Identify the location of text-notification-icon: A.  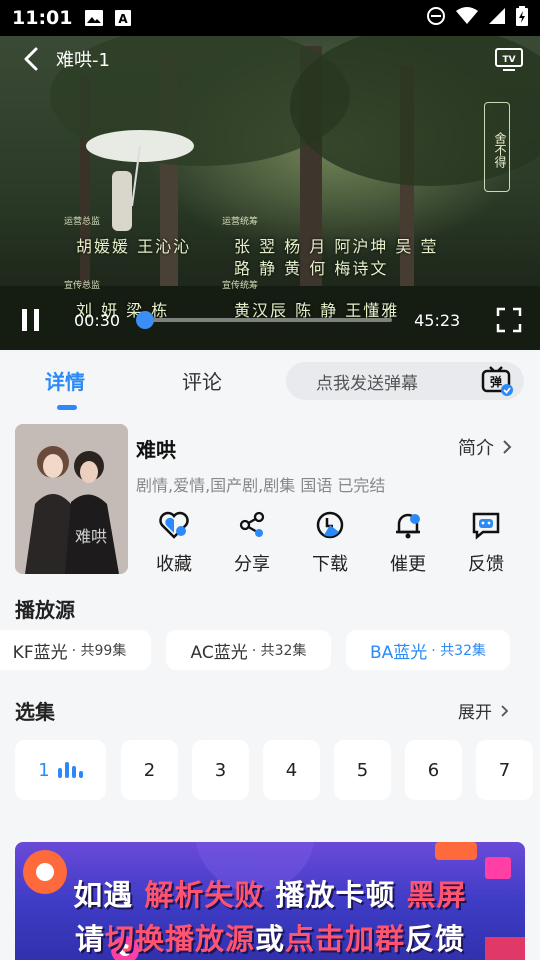
(123, 18).